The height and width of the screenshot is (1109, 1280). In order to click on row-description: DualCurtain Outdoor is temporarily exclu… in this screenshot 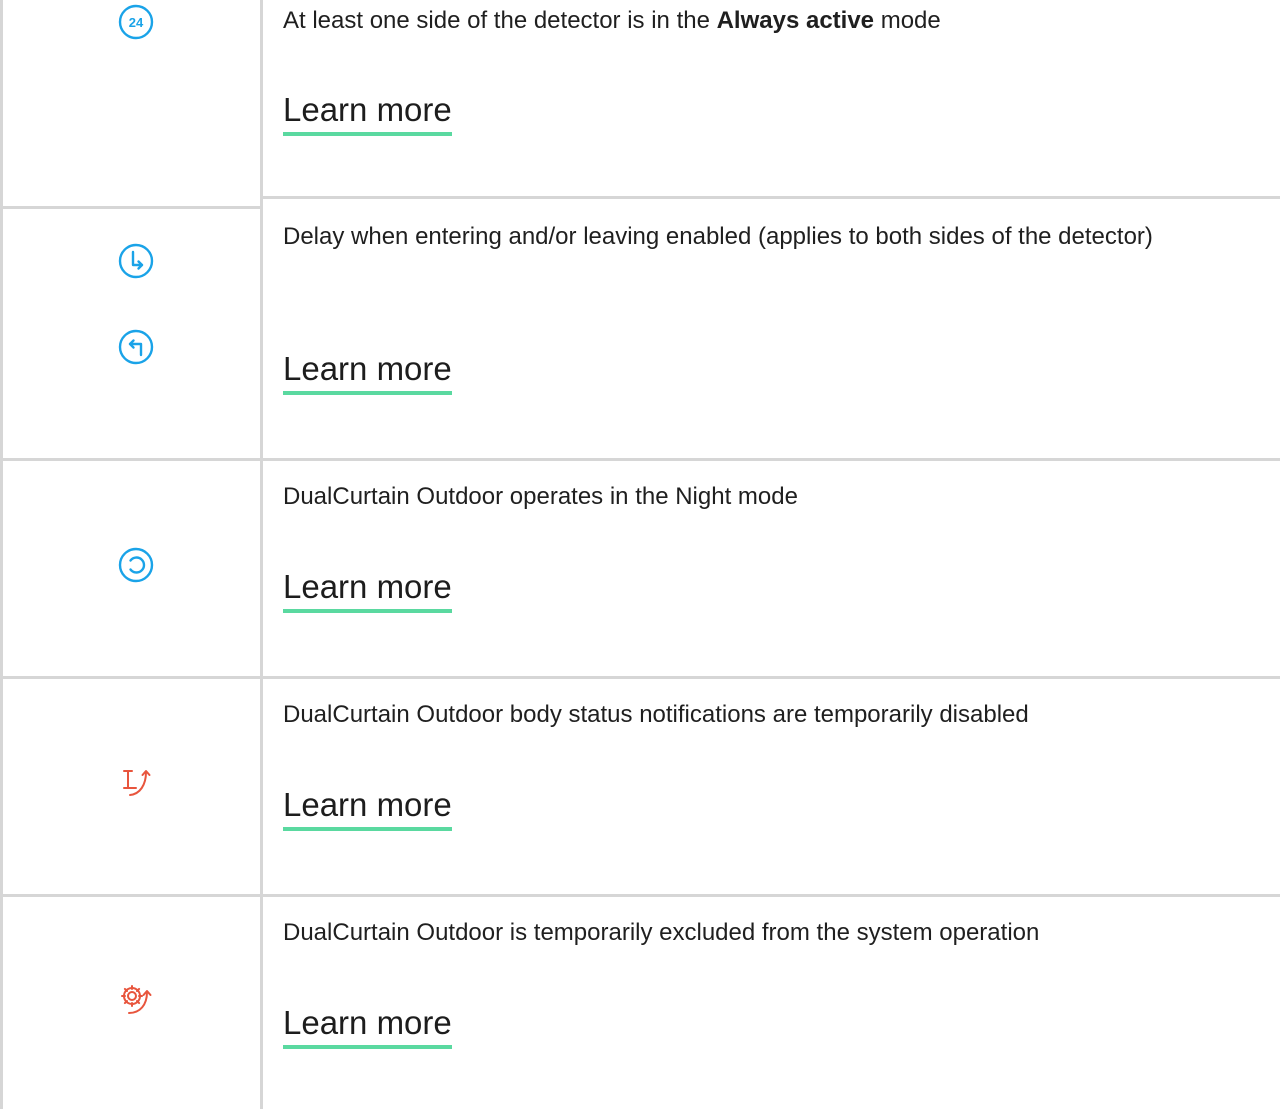, I will do `click(661, 932)`.